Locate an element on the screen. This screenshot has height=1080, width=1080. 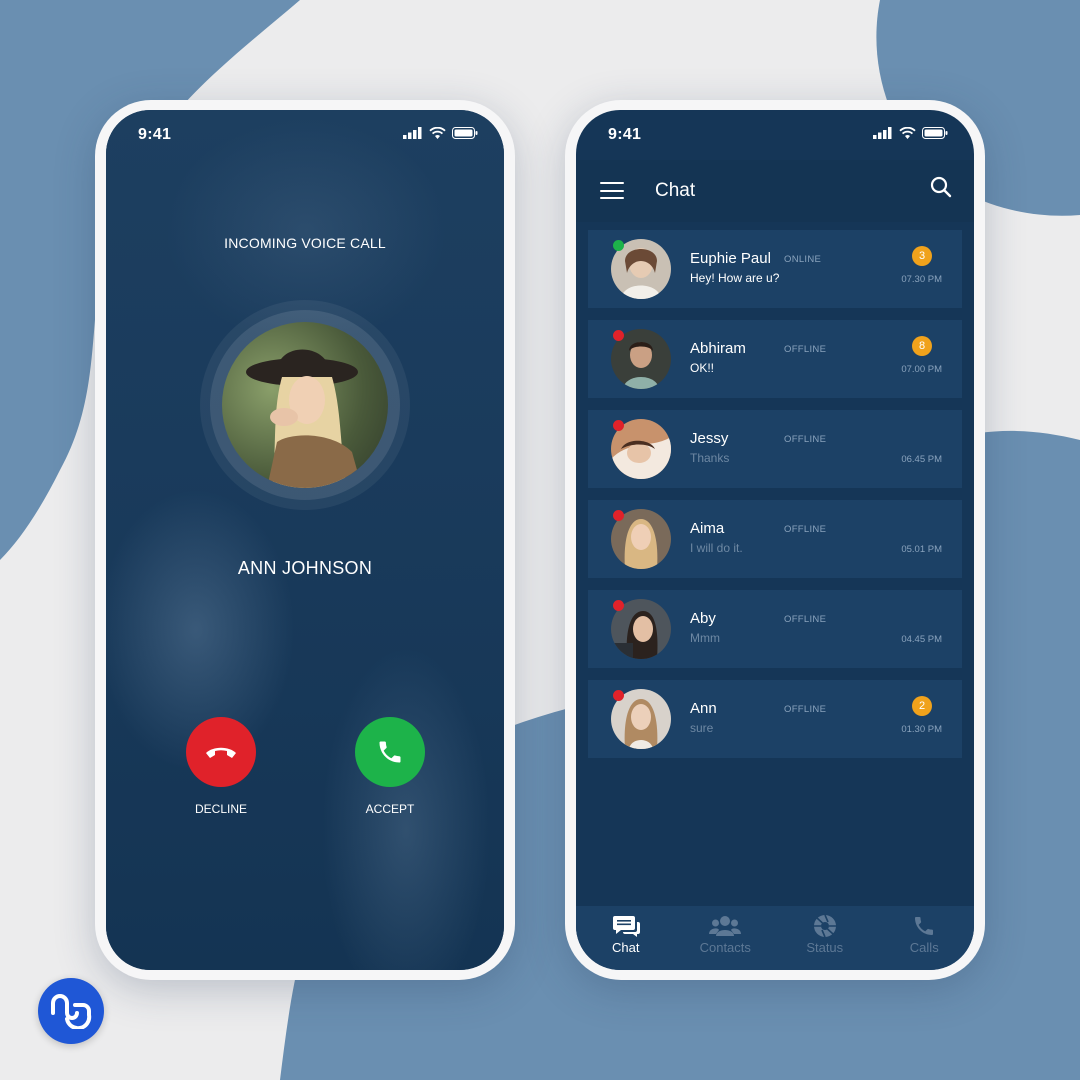
chat-list-item: Aby OFFLINE Mmm 04.45 PM is located at coordinates (775, 629).